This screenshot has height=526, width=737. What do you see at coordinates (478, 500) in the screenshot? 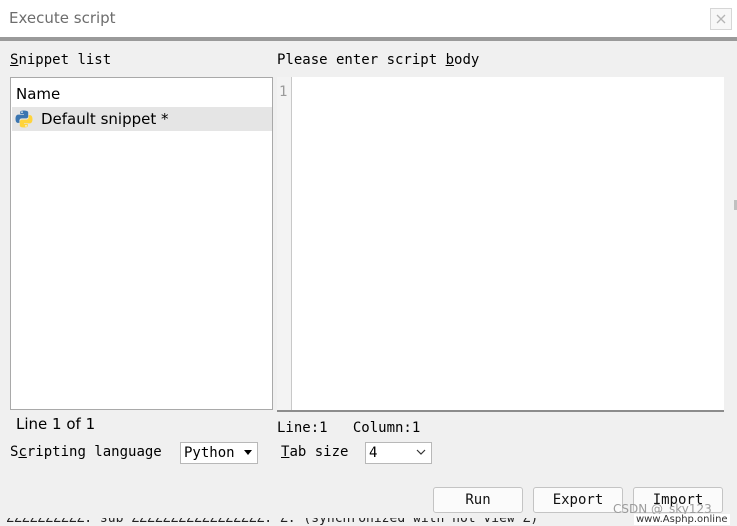
I see `run-button: Run` at bounding box center [478, 500].